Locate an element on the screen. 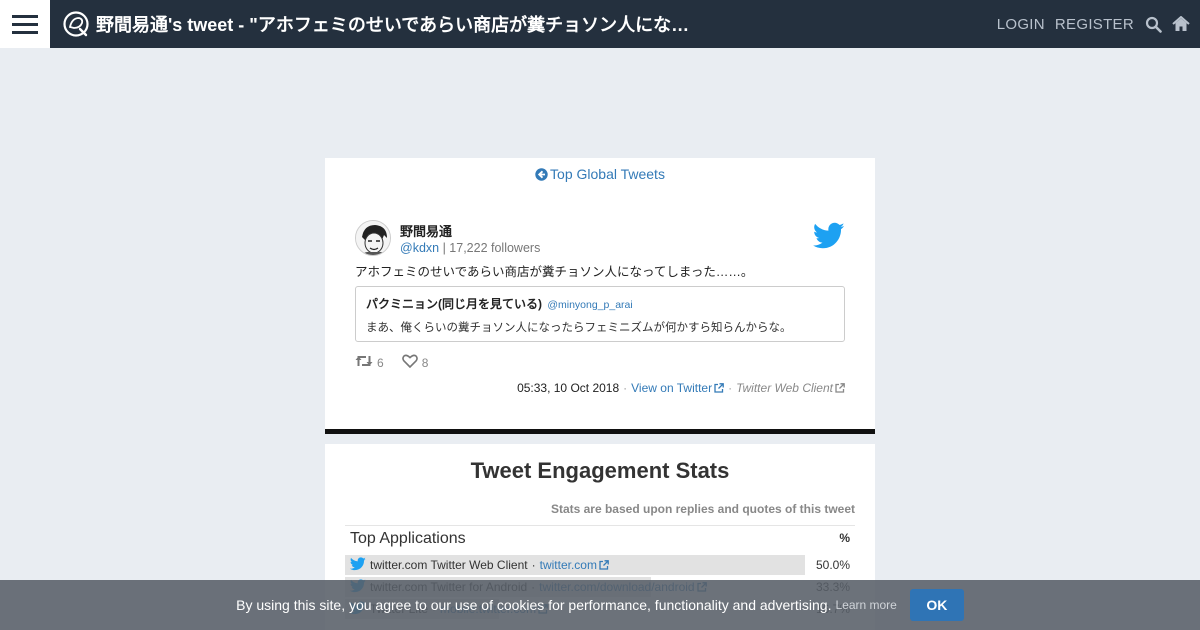 This screenshot has height=630, width=1200. view-on-twitter-label: View on Twitter is located at coordinates (672, 388).